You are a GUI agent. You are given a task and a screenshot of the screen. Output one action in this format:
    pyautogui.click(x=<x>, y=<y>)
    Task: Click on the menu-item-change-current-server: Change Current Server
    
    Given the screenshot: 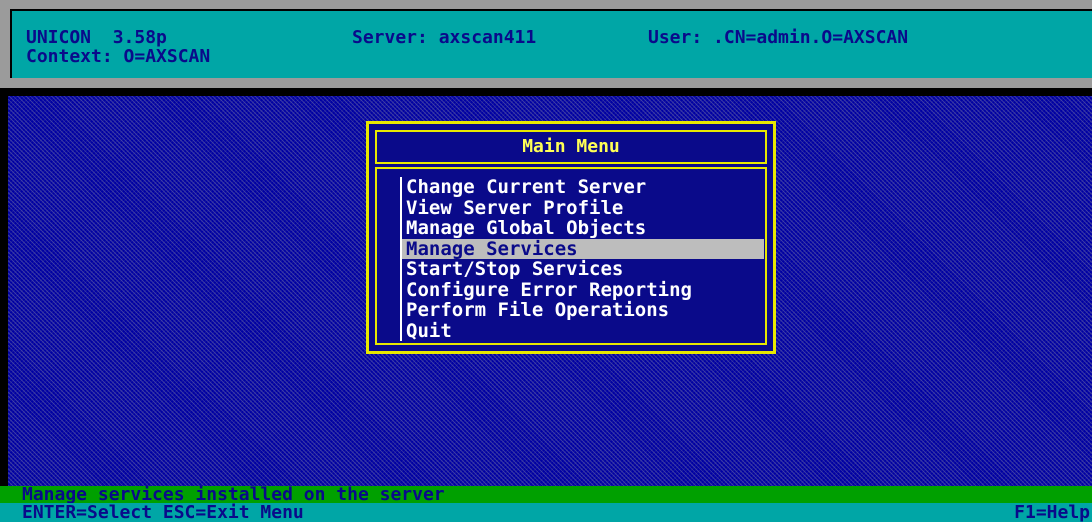 What is the action you would take?
    pyautogui.click(x=583, y=187)
    